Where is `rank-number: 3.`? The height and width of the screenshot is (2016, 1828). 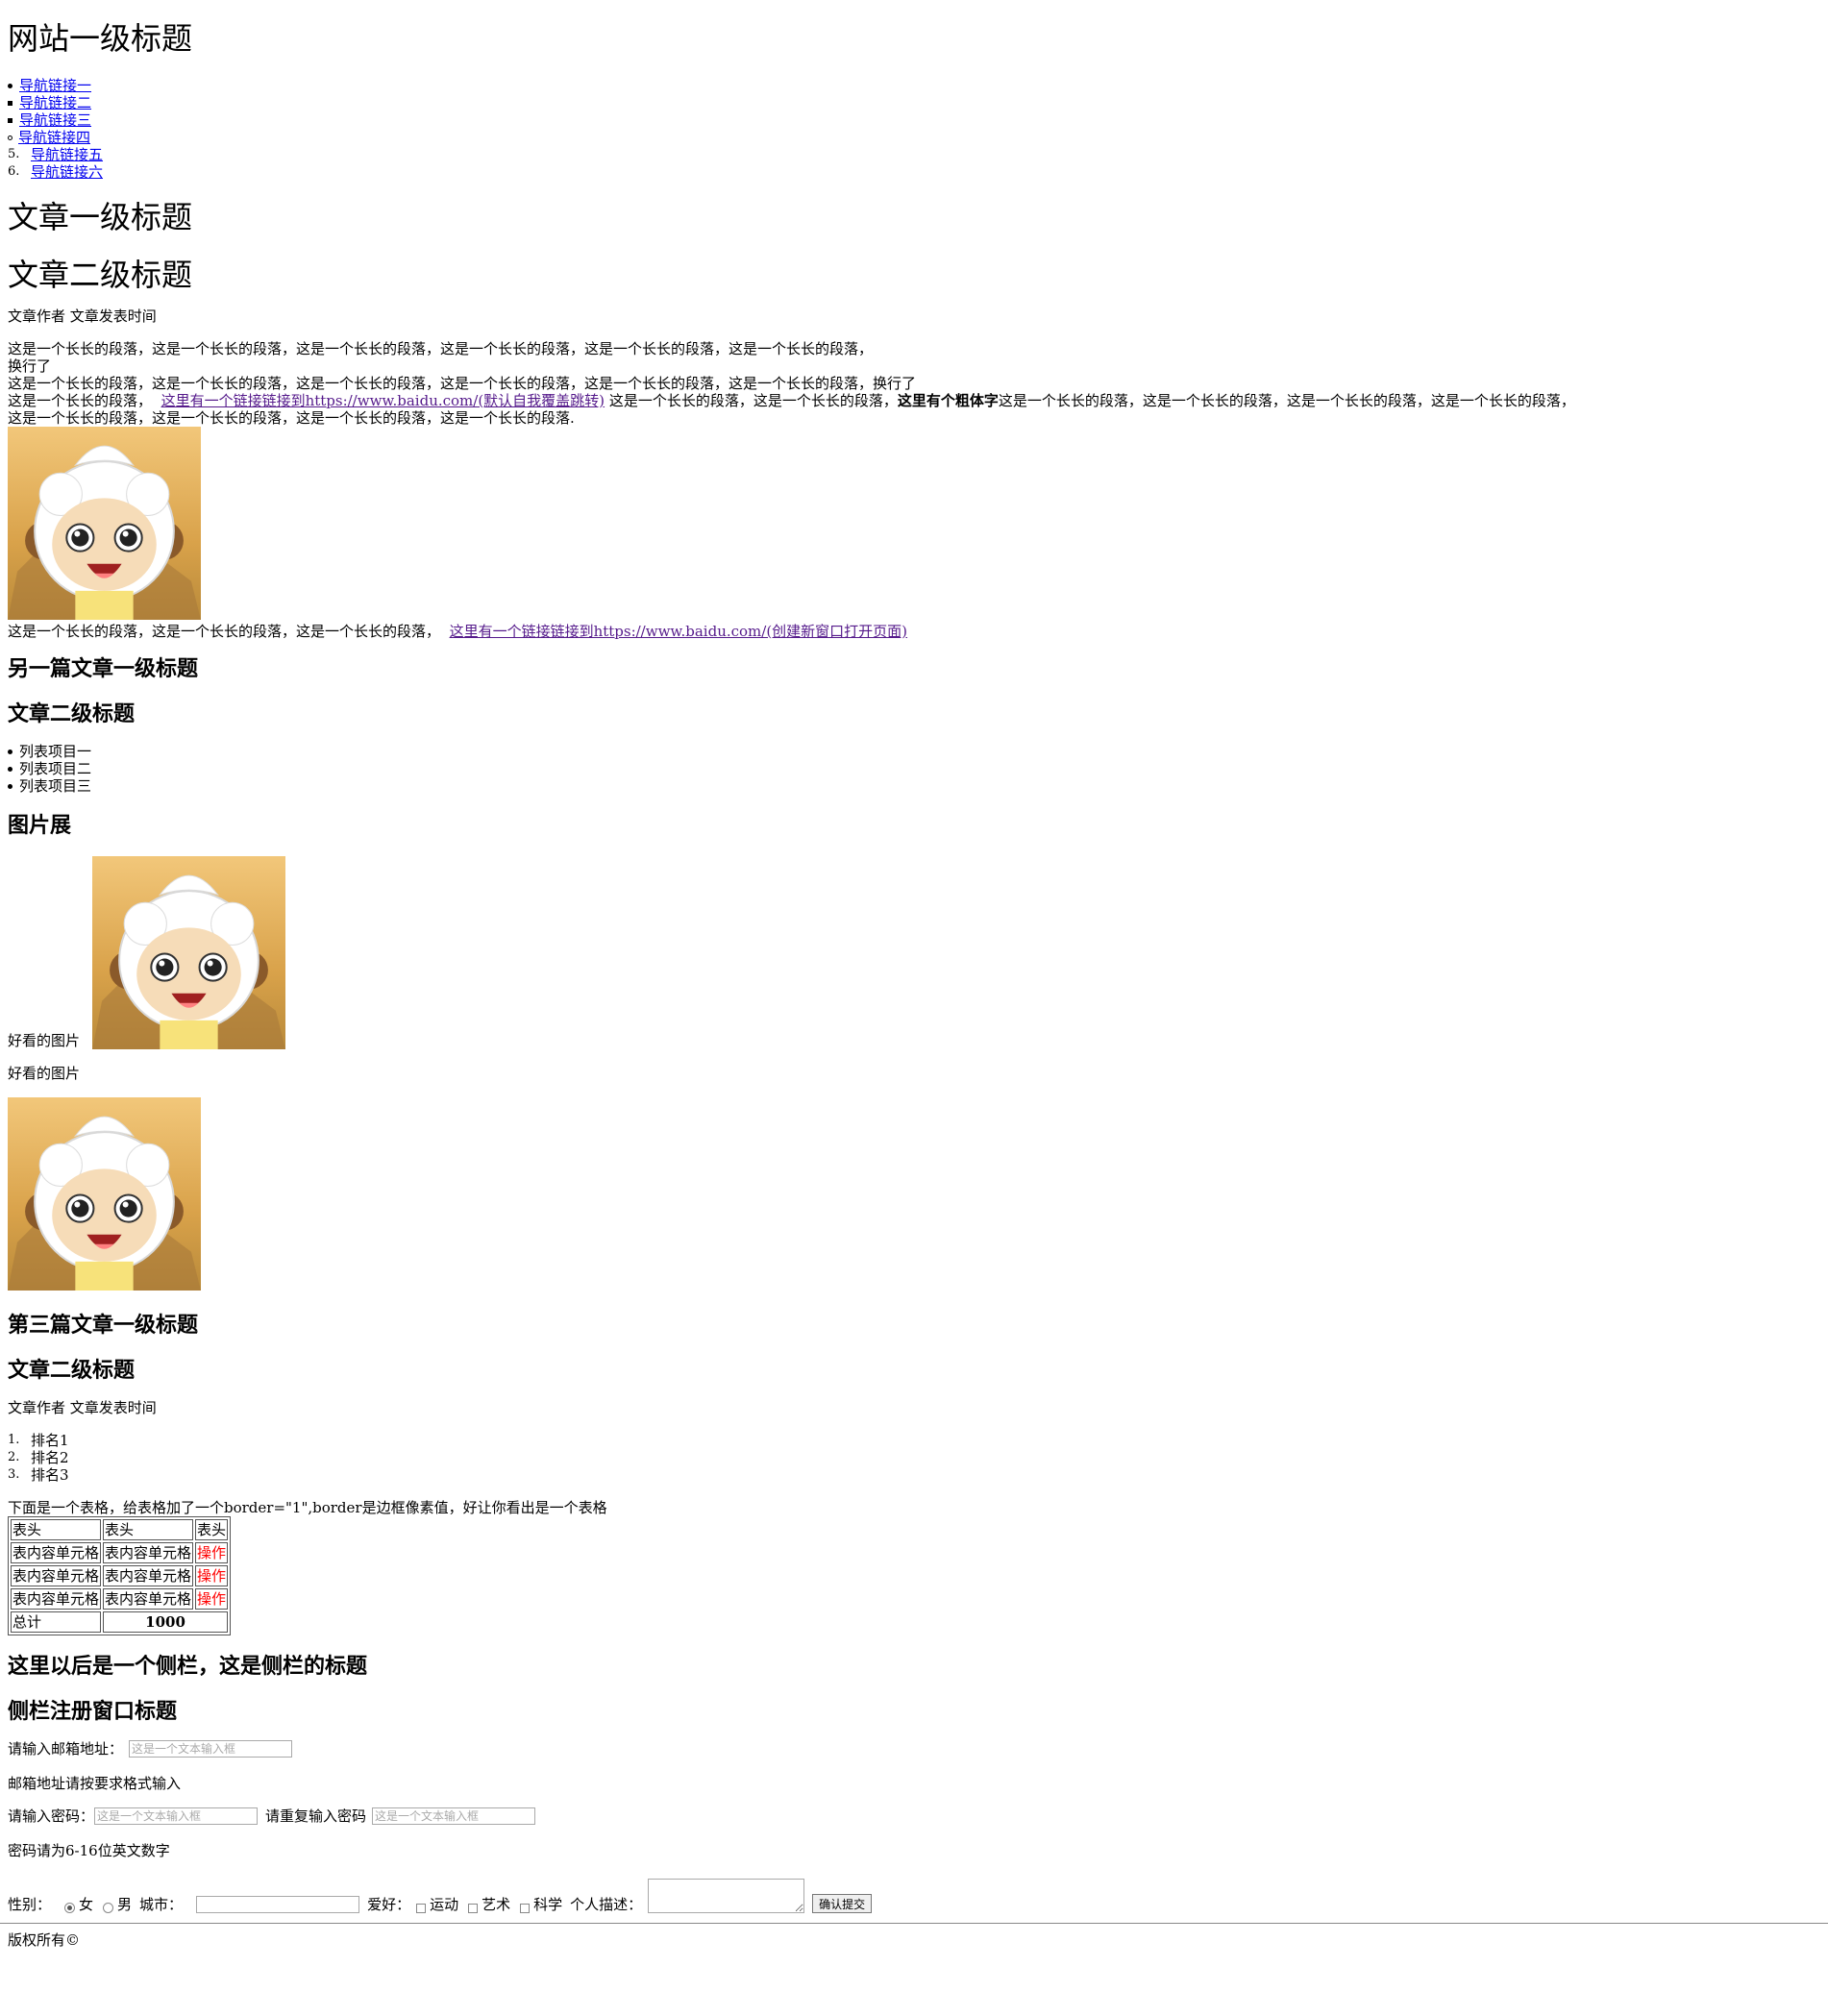
rank-number: 3. is located at coordinates (14, 1474).